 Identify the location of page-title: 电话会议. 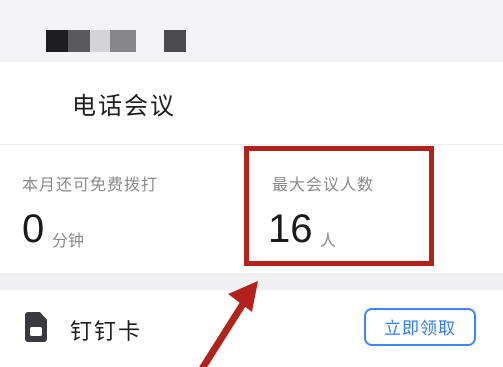
(124, 106).